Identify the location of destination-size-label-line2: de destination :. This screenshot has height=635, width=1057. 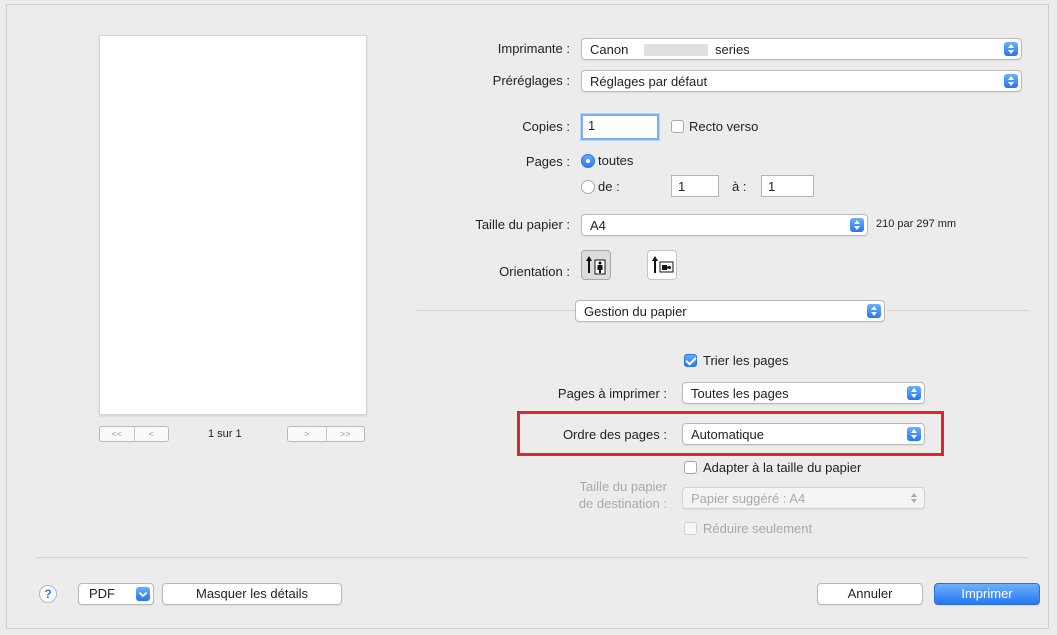
(622, 503).